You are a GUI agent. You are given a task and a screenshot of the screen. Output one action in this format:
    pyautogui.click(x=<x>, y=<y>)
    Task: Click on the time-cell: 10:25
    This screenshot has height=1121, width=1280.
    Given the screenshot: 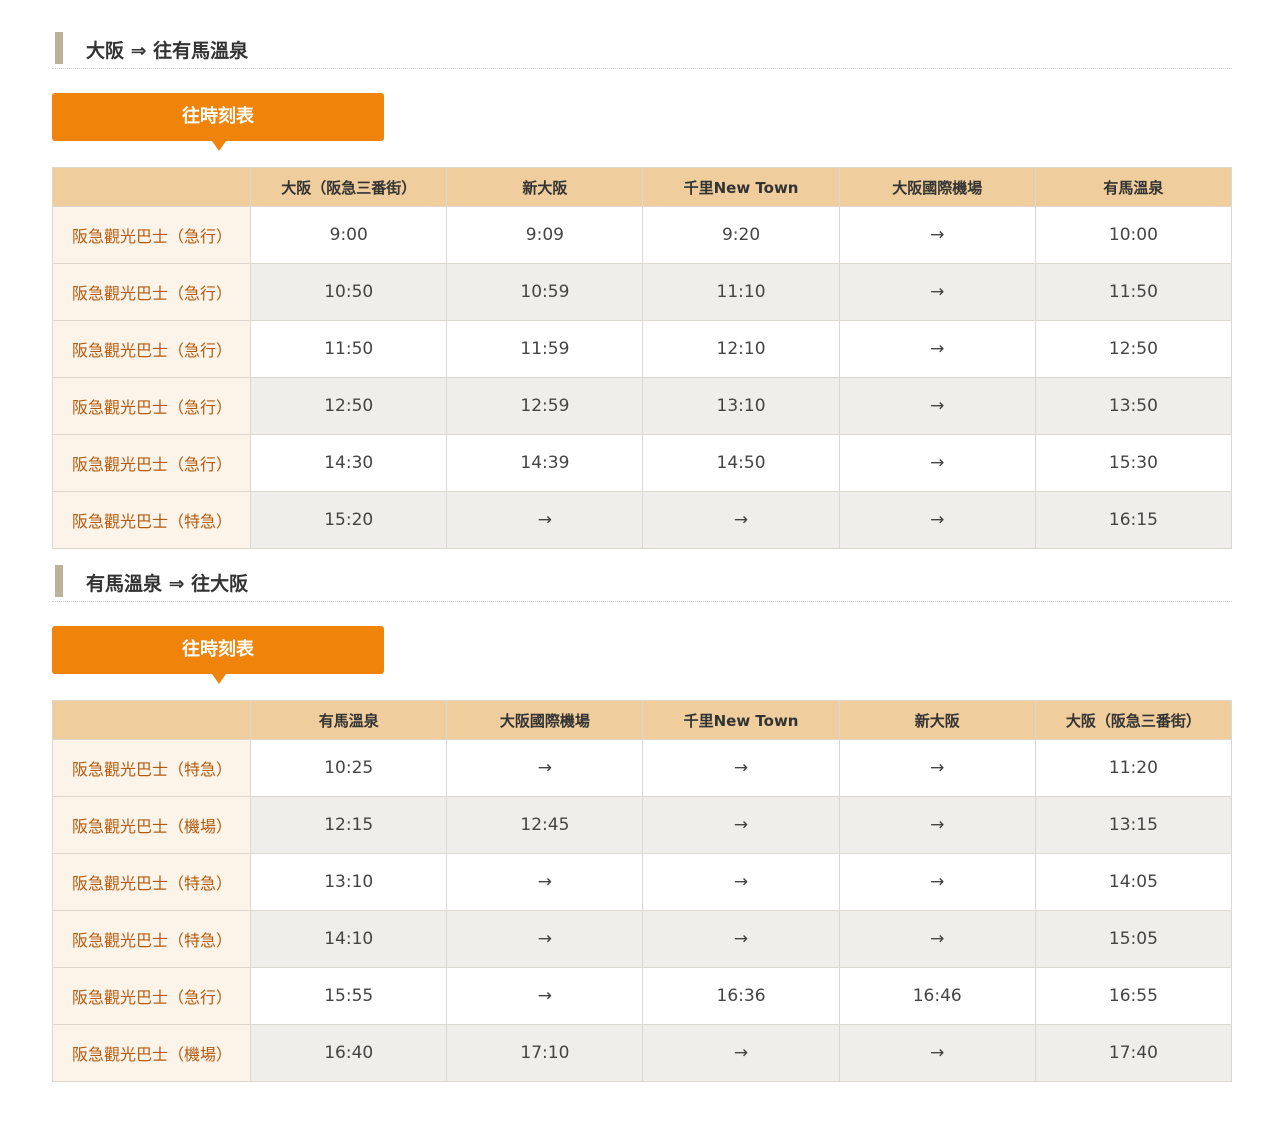 What is the action you would take?
    pyautogui.click(x=349, y=768)
    